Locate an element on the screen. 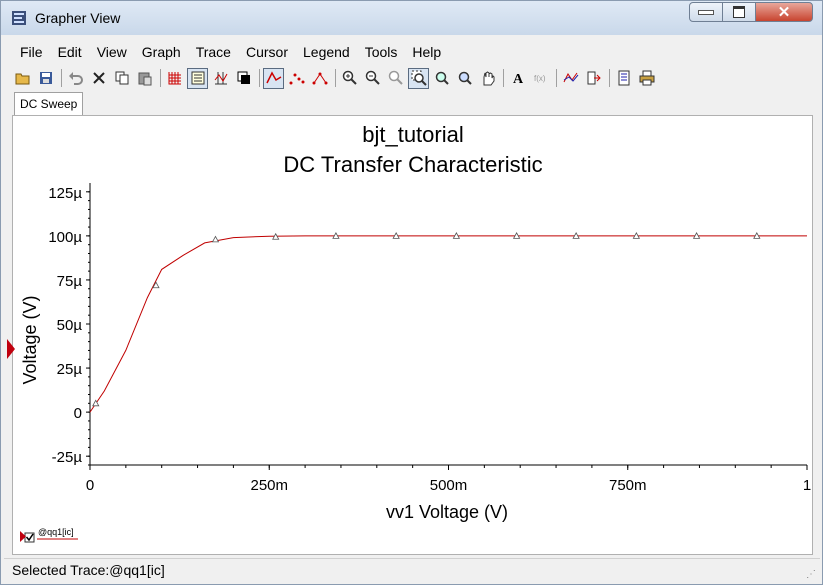  paste-button is located at coordinates (144, 78).